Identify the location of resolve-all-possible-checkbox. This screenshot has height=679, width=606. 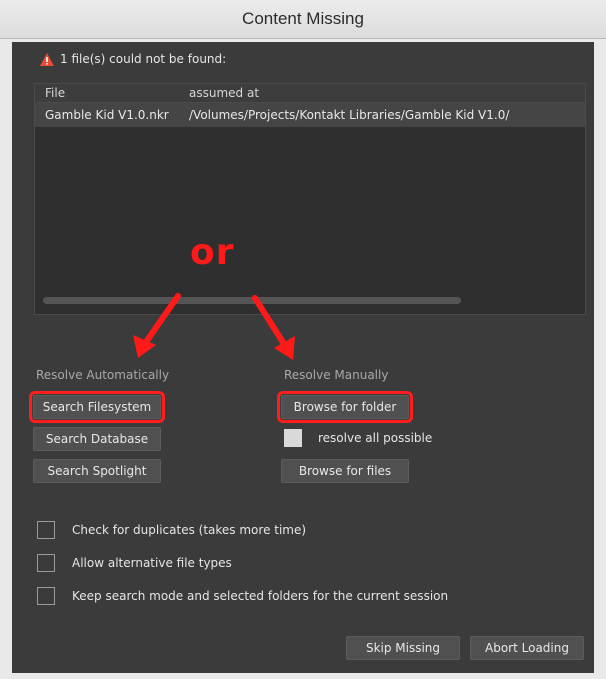
(293, 438).